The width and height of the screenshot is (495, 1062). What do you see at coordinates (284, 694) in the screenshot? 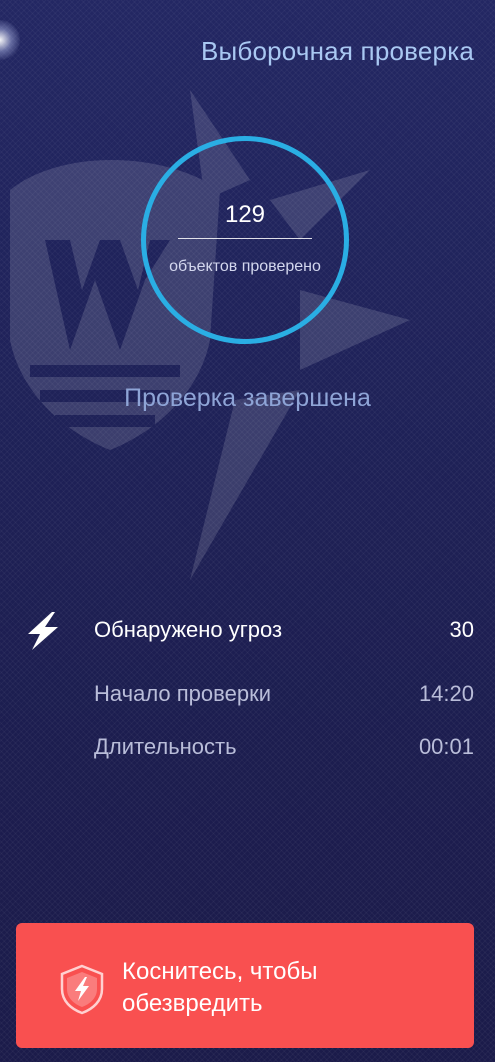
I see `scan-start-row: Начало проверки 14:20` at bounding box center [284, 694].